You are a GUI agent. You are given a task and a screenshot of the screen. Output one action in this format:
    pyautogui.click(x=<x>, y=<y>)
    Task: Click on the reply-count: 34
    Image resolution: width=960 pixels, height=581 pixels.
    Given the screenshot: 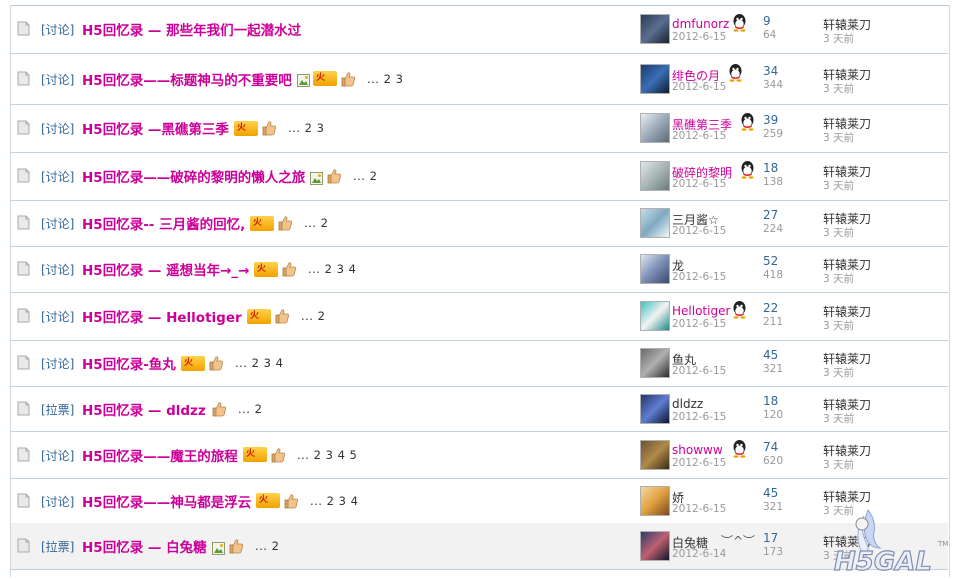 What is the action you would take?
    pyautogui.click(x=770, y=71)
    